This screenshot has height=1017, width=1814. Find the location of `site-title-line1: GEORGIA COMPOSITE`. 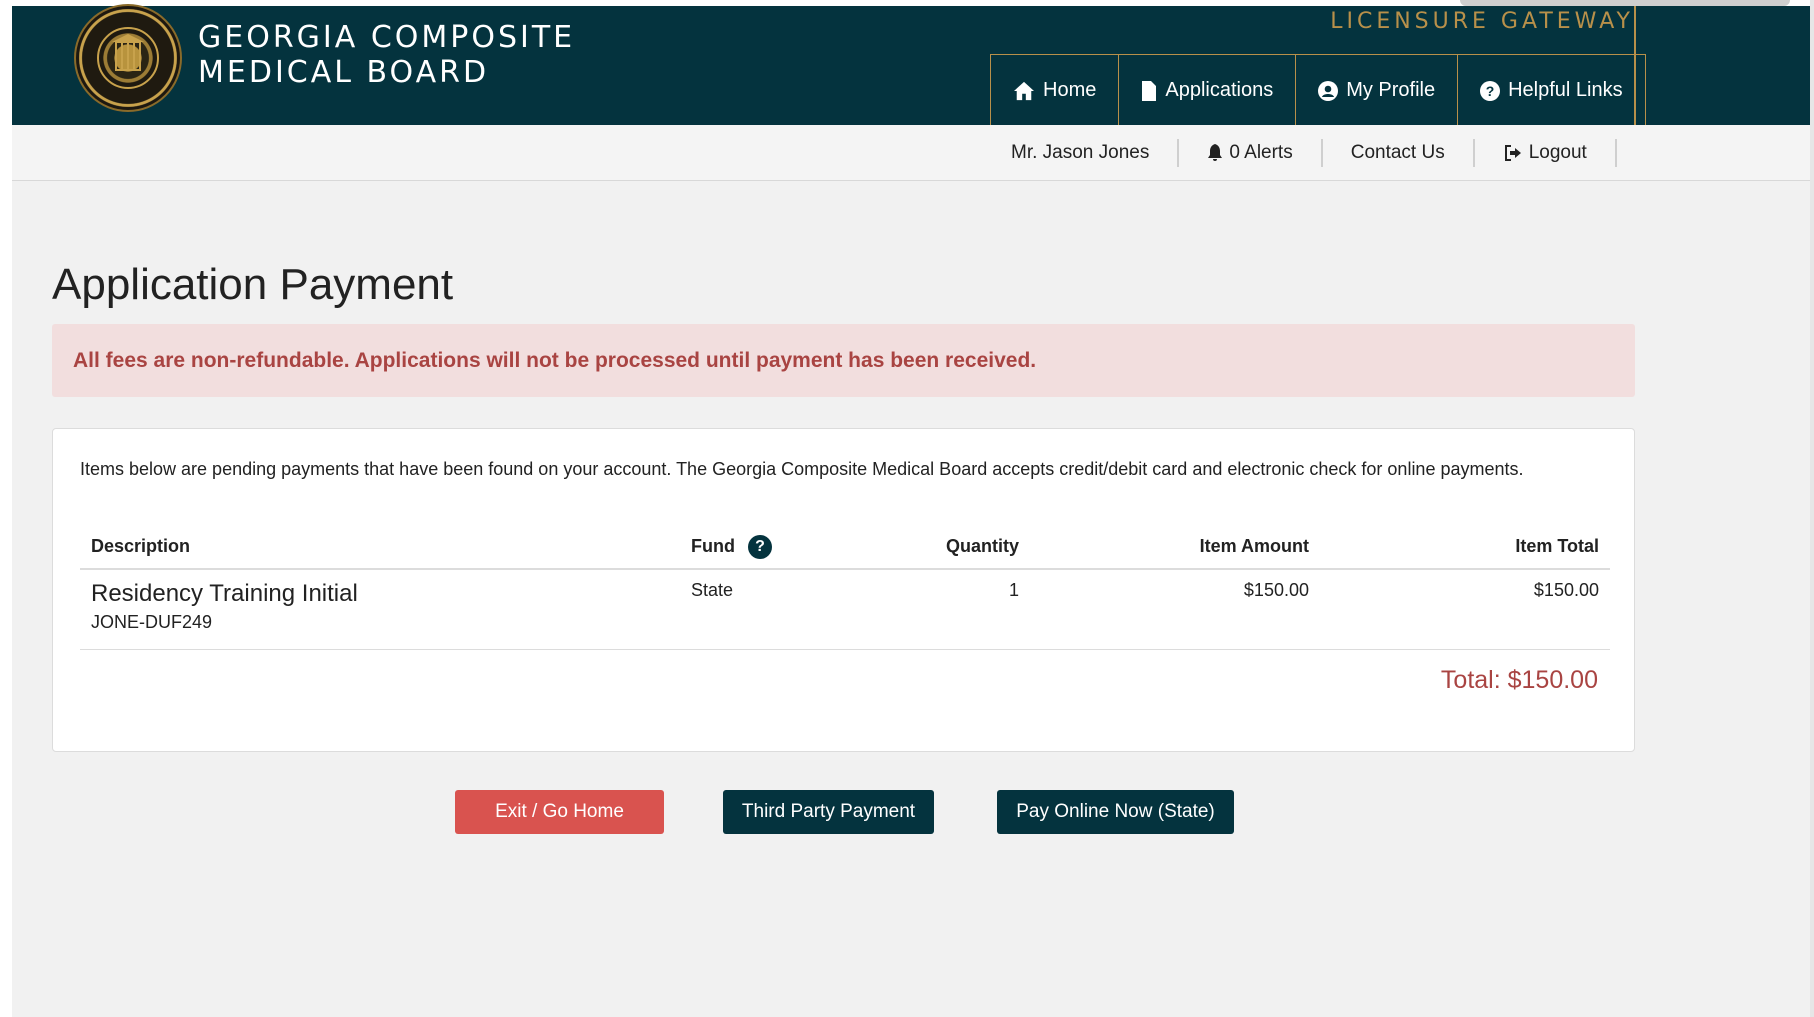

site-title-line1: GEORGIA COMPOSITE is located at coordinates (387, 37).